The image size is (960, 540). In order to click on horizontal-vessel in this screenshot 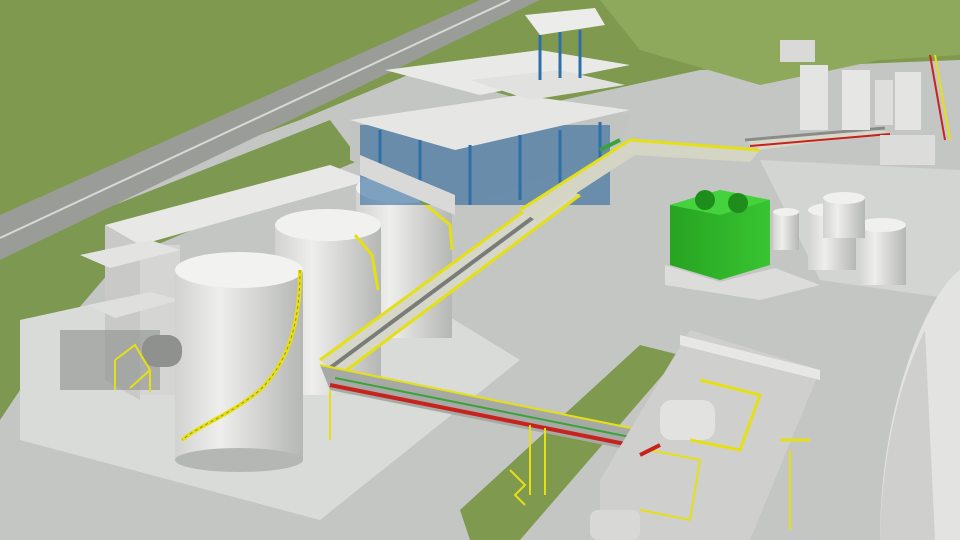, I will do `click(162, 351)`.